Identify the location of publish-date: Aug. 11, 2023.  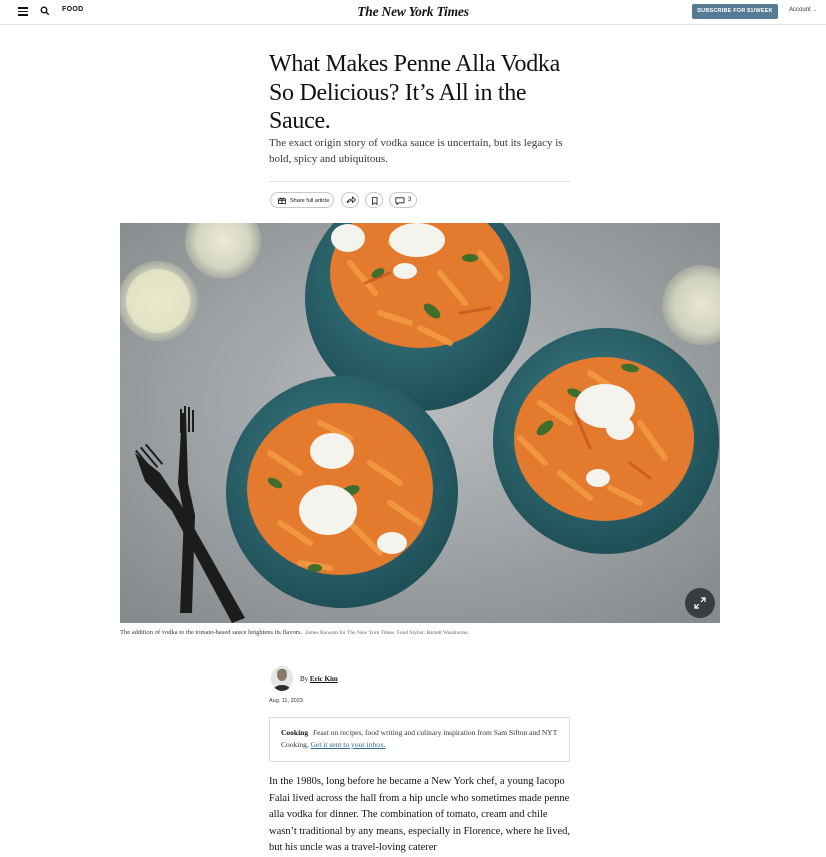
(286, 701).